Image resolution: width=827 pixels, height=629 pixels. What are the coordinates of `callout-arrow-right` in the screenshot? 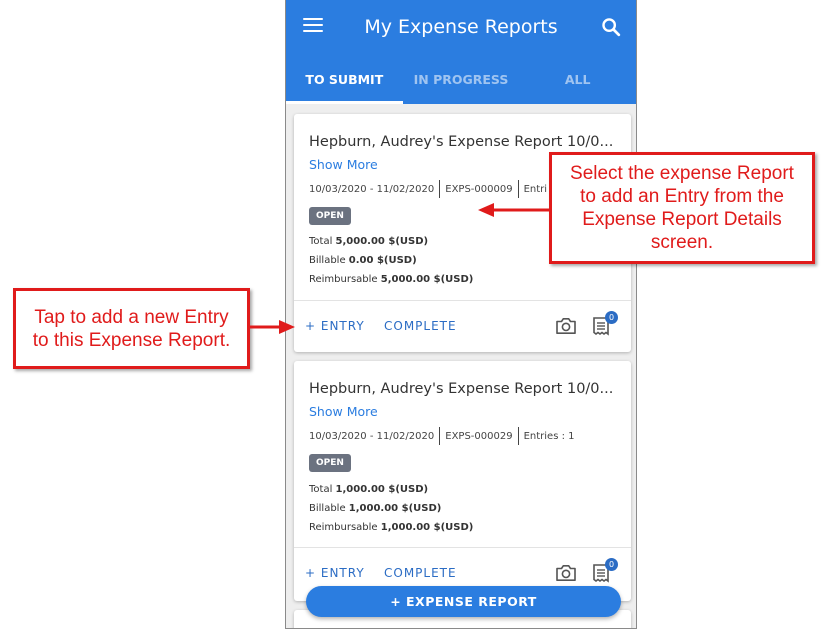 It's located at (514, 210).